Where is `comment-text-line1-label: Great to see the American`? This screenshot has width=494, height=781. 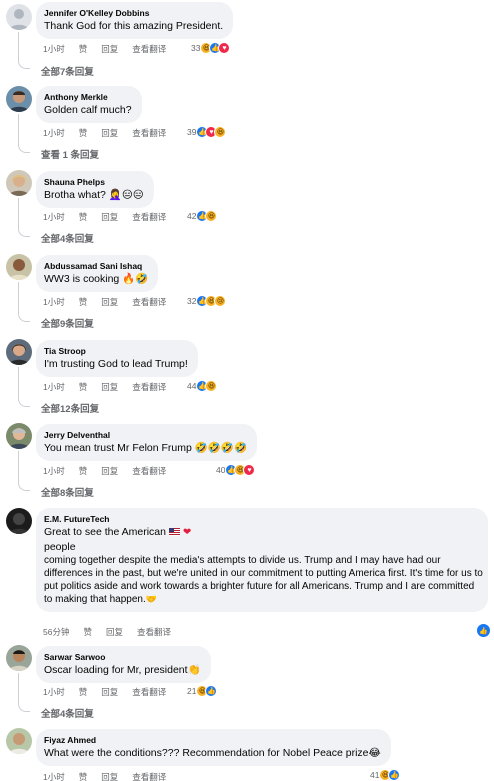
comment-text-line1-label: Great to see the American is located at coordinates (105, 532).